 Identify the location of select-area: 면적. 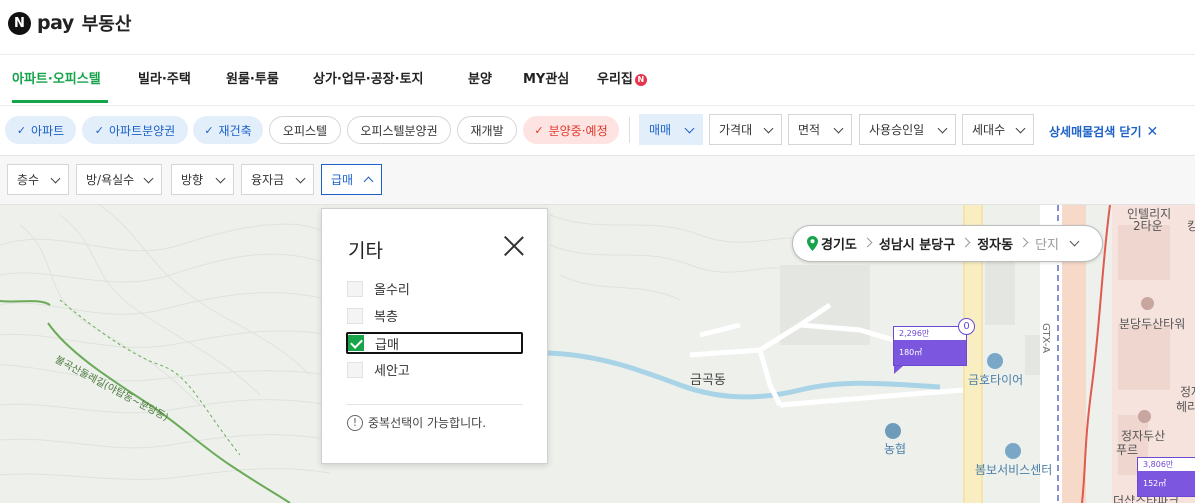
(820, 129).